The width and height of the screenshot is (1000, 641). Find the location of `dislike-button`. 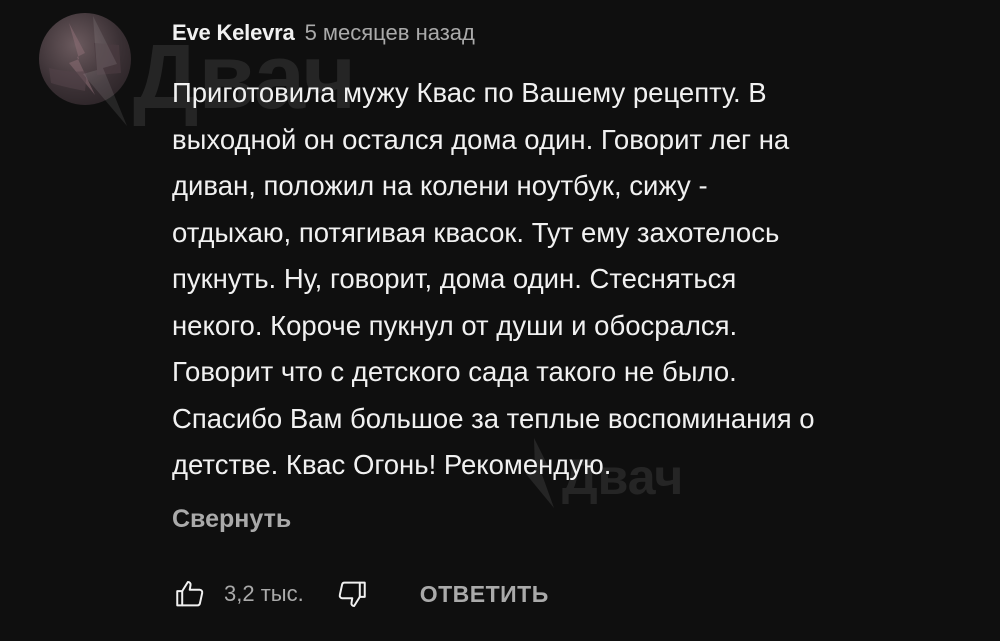

dislike-button is located at coordinates (352, 594).